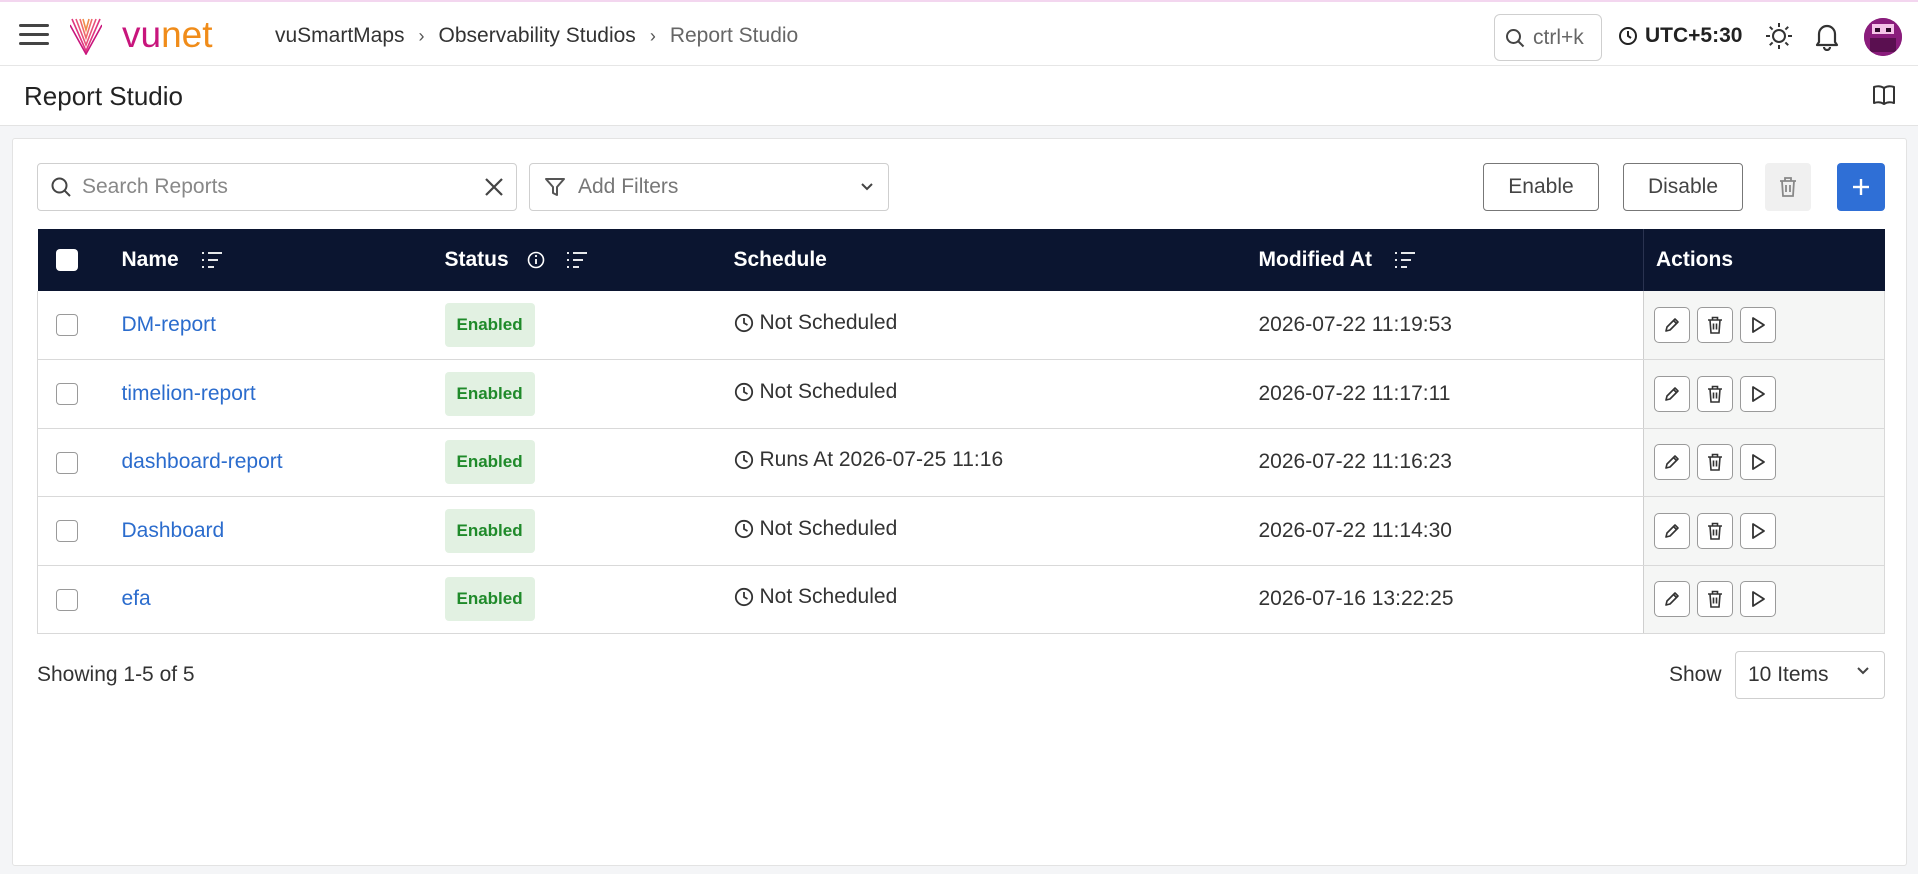 Image resolution: width=1918 pixels, height=874 pixels. Describe the element at coordinates (1788, 674) in the screenshot. I see `page-size-value: 10 Items` at that location.